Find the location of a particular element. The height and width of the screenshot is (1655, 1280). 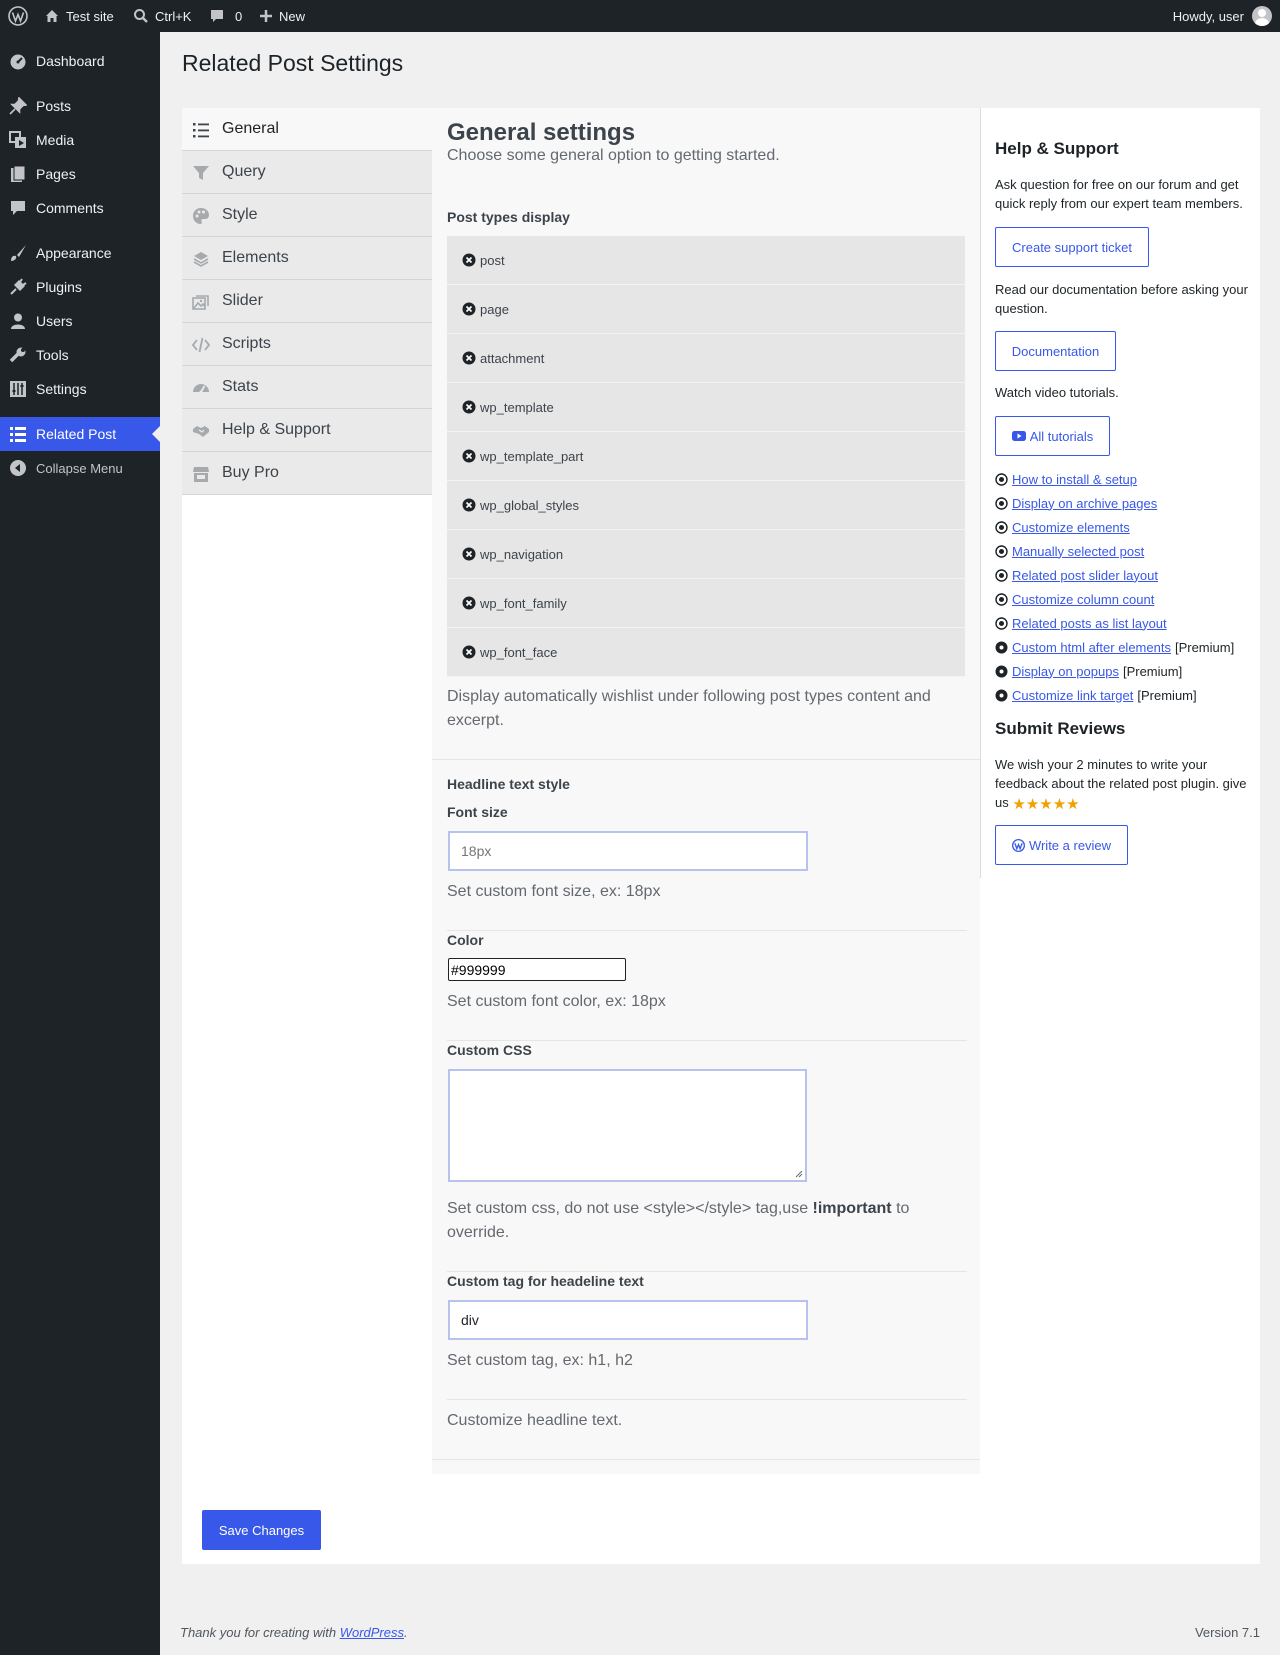

tab-slider: Slider is located at coordinates (307, 301).